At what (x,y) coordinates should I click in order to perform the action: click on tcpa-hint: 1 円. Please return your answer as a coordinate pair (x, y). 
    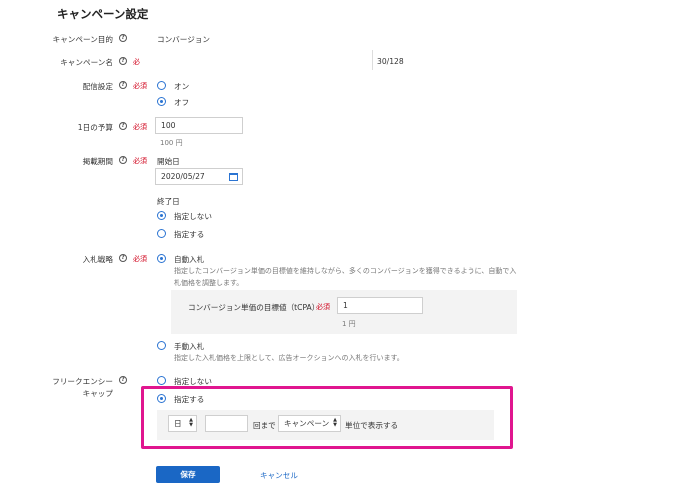
    Looking at the image, I should click on (349, 324).